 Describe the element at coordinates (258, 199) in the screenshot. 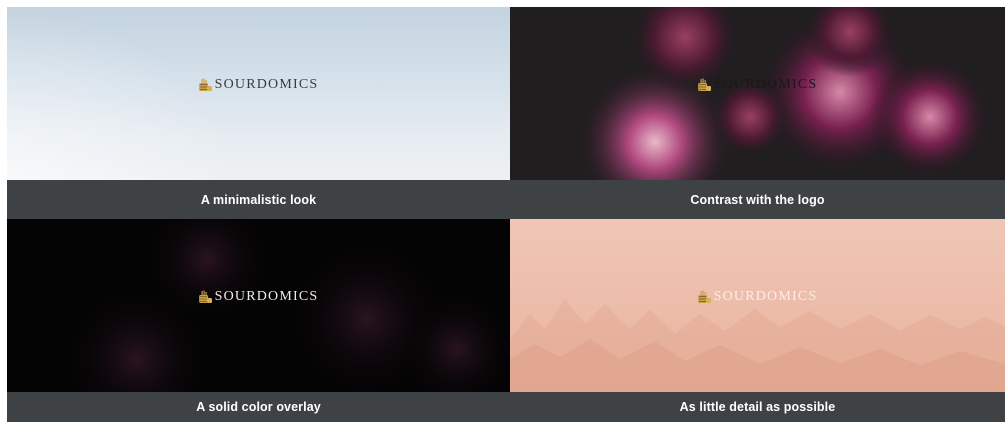

I see `card-caption: A minimalistic look` at that location.